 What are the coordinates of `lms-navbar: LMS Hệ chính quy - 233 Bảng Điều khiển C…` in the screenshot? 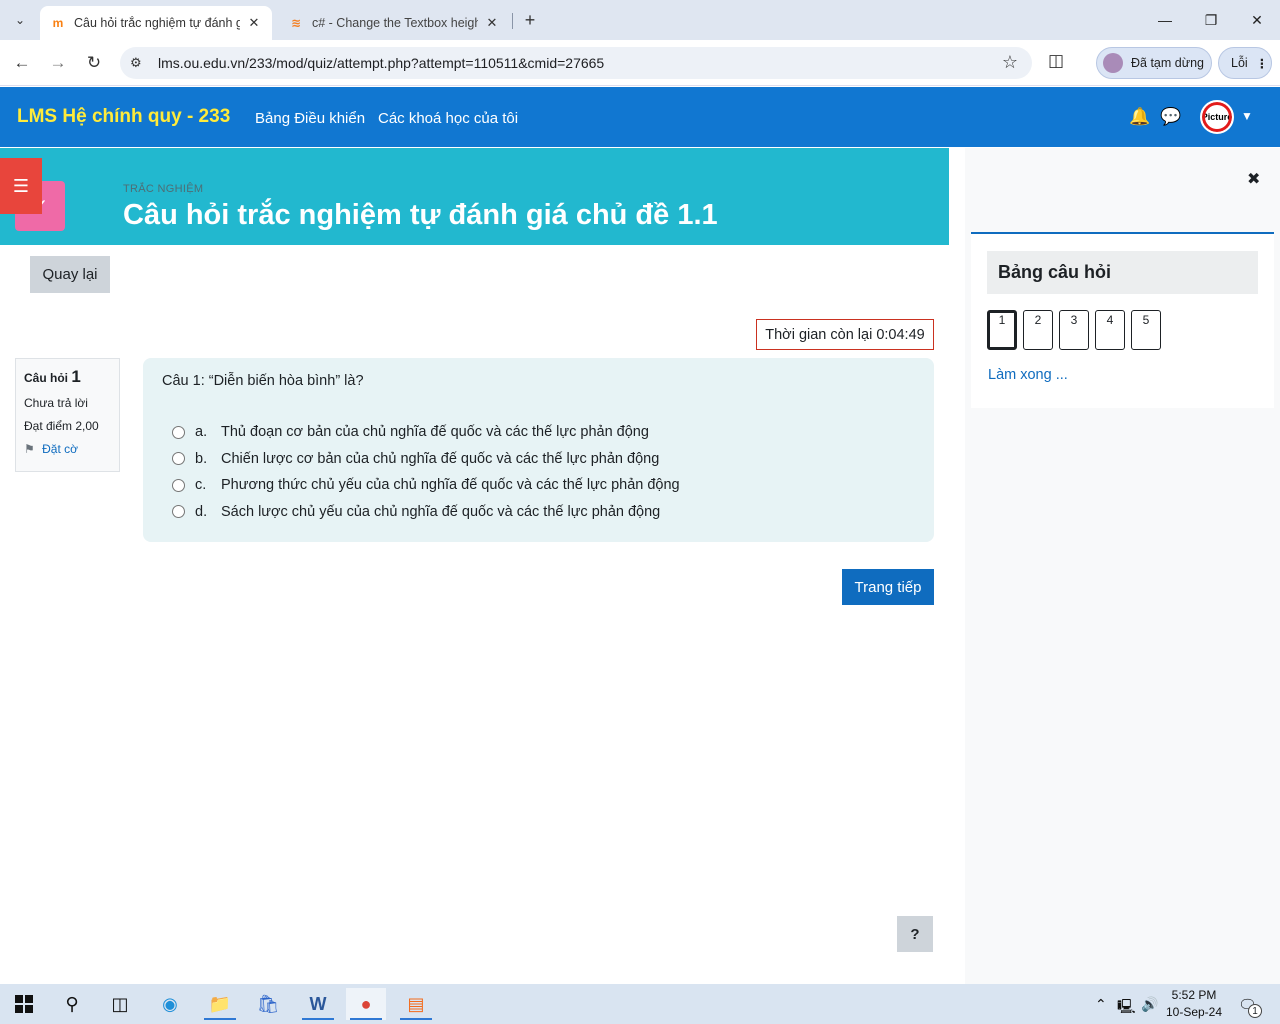 It's located at (640, 117).